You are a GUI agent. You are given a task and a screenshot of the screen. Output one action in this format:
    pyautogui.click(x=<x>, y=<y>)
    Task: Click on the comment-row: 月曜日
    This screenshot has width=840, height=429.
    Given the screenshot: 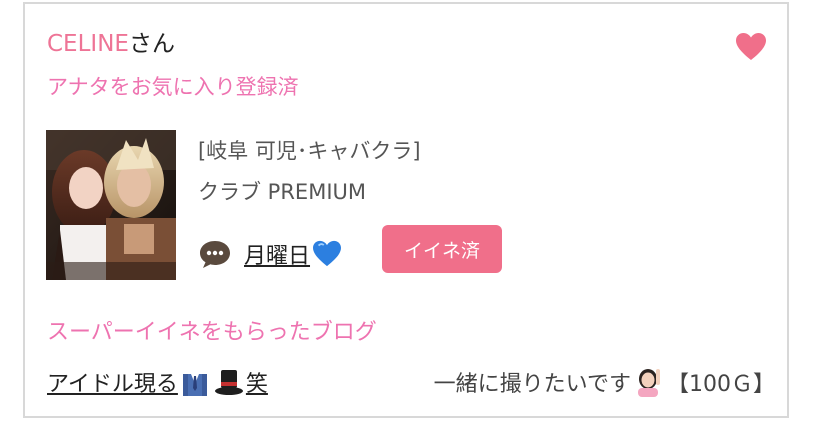 What is the action you would take?
    pyautogui.click(x=271, y=254)
    